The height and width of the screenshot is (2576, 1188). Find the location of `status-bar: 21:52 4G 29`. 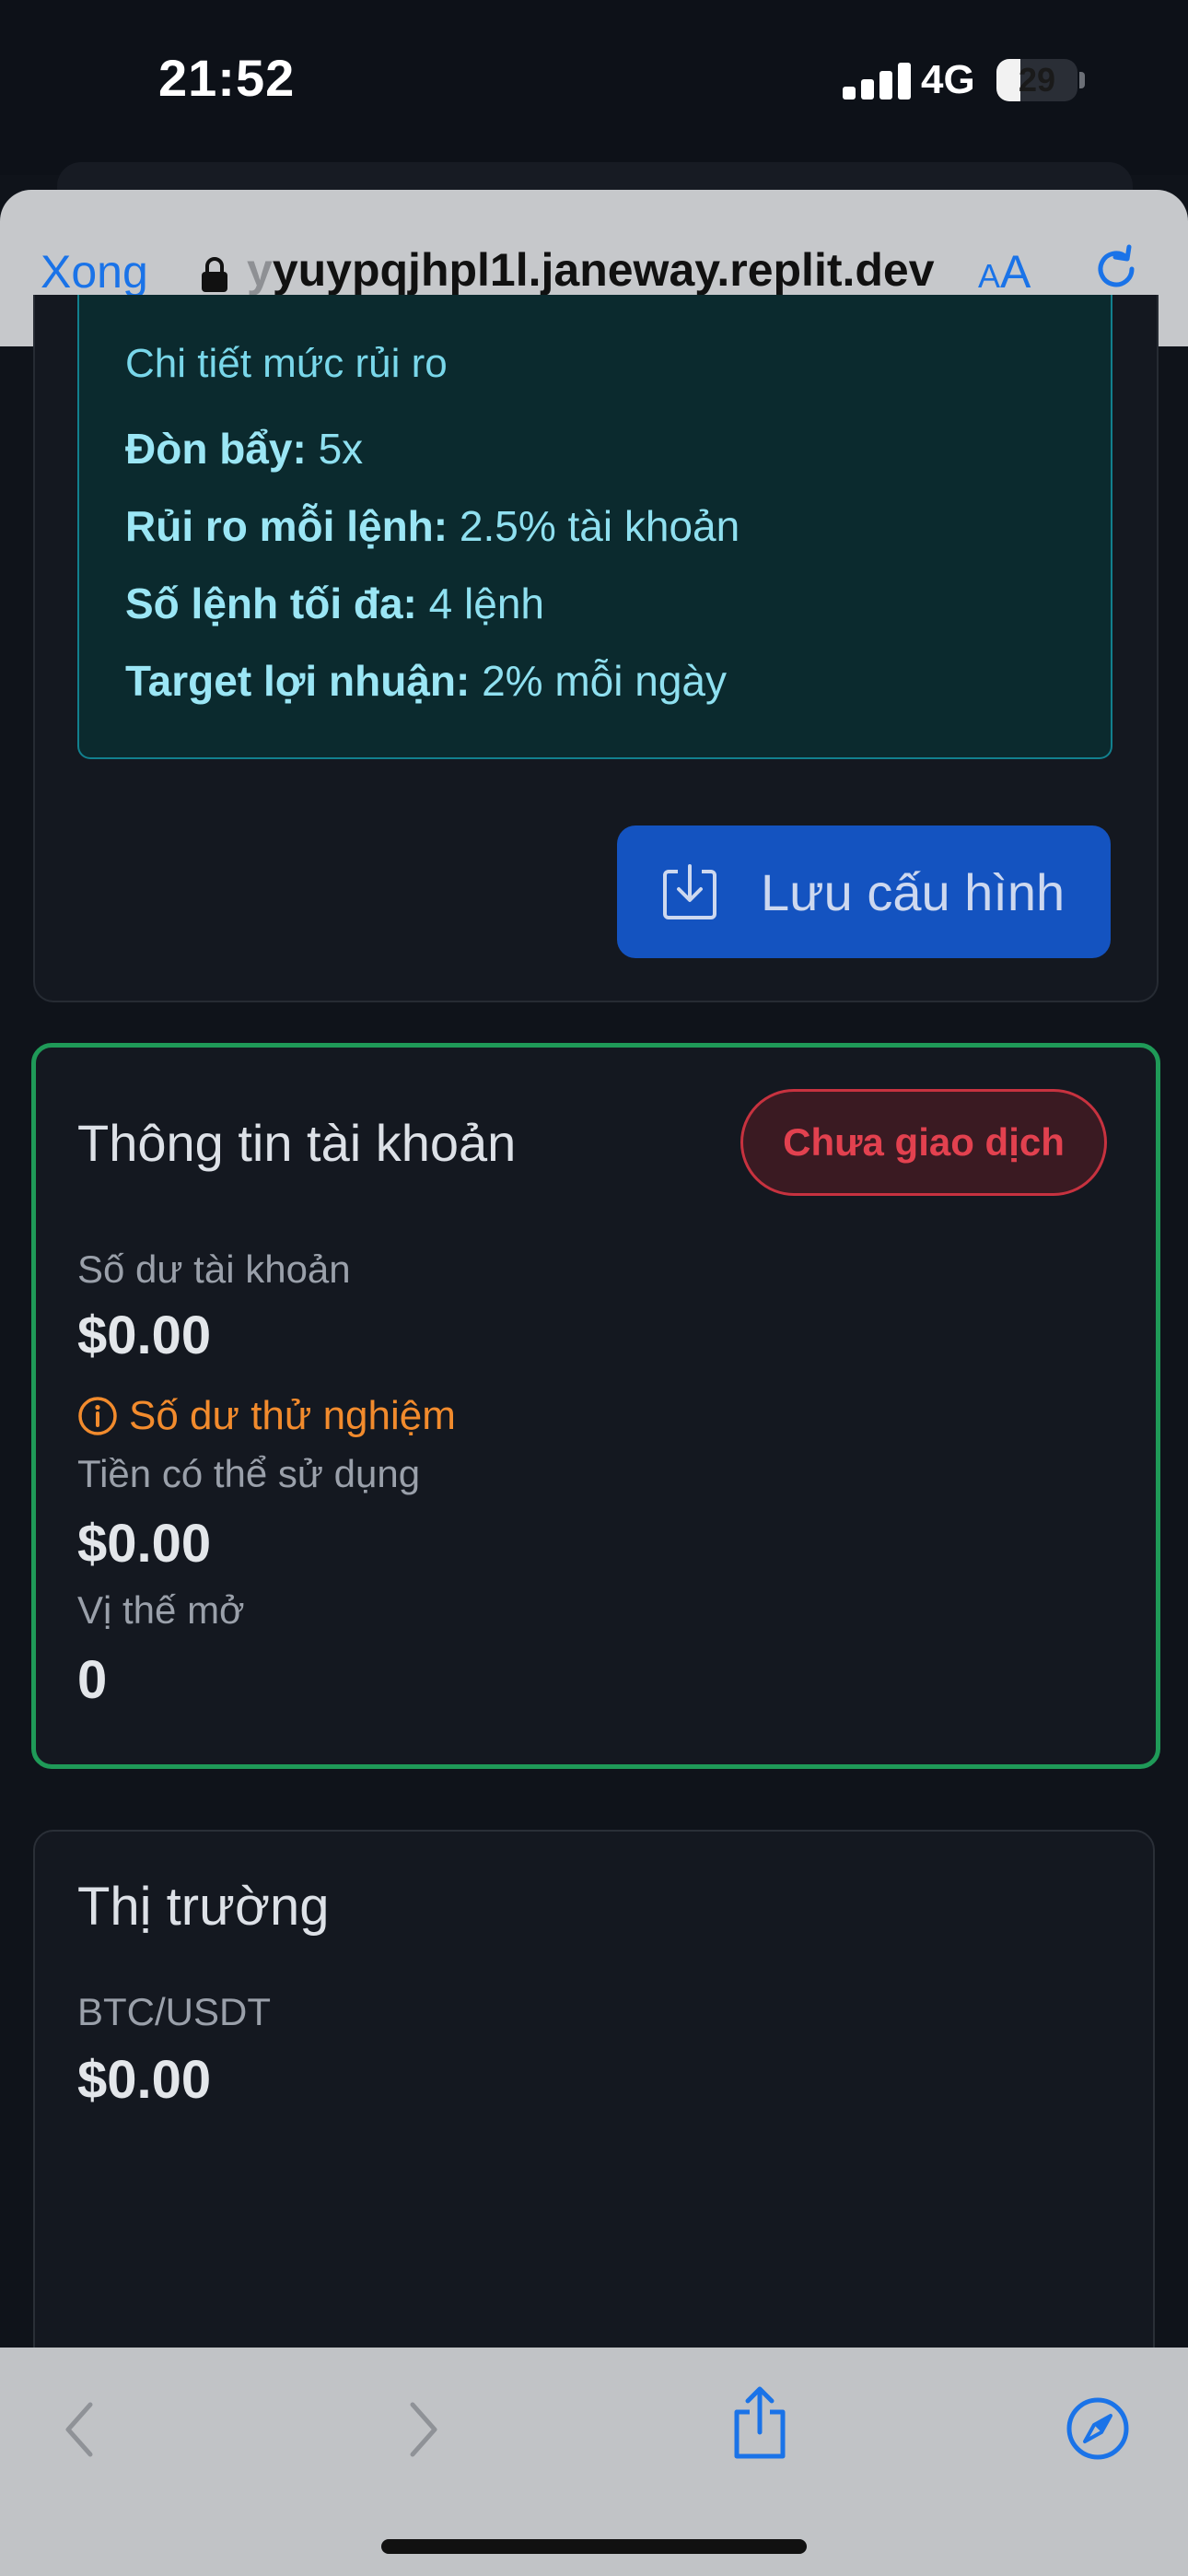

status-bar: 21:52 4G 29 is located at coordinates (594, 108).